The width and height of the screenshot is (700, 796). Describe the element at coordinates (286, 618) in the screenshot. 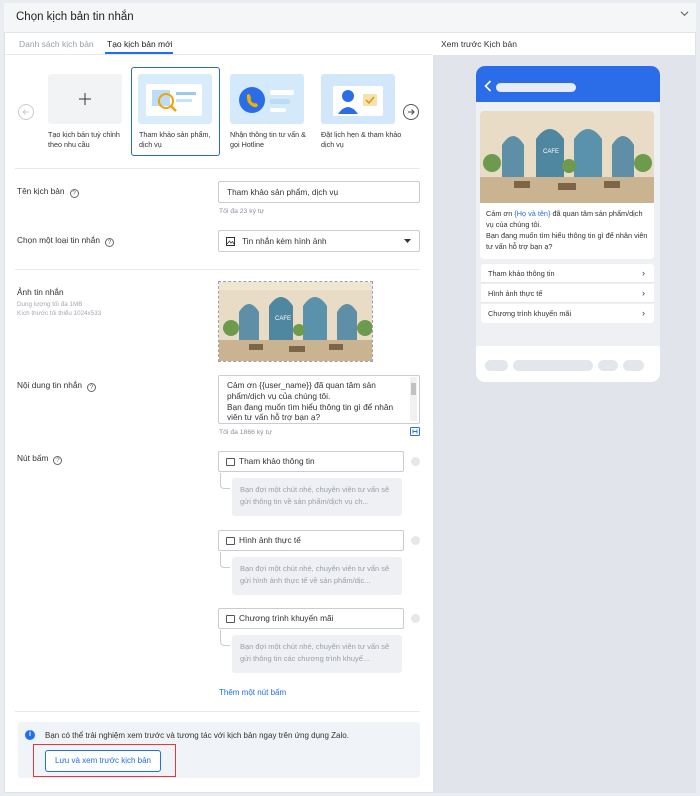

I see `button-label: Chương trình khuyến mãi` at that location.